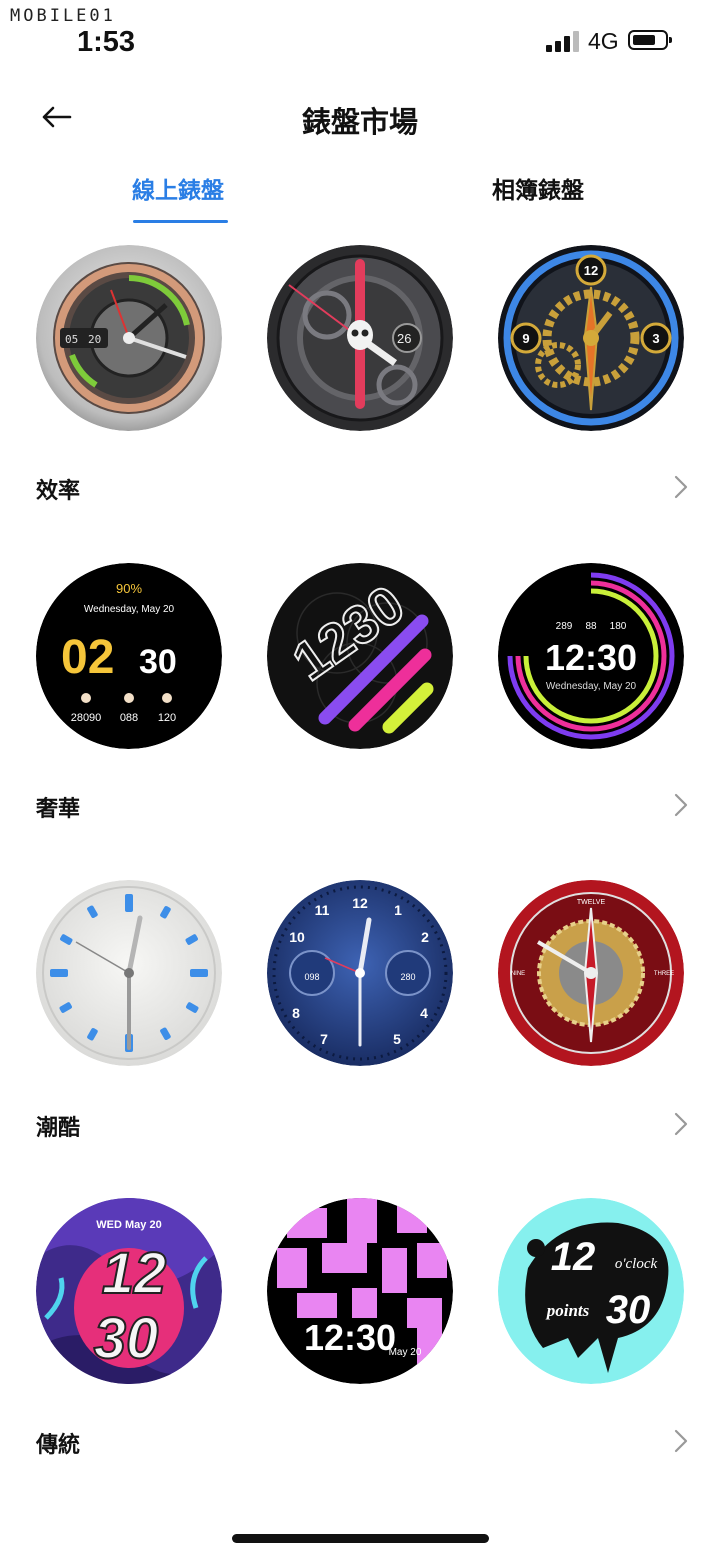 This screenshot has height=1558, width=720. Describe the element at coordinates (664, 974) in the screenshot. I see `brand-right: THREE` at that location.